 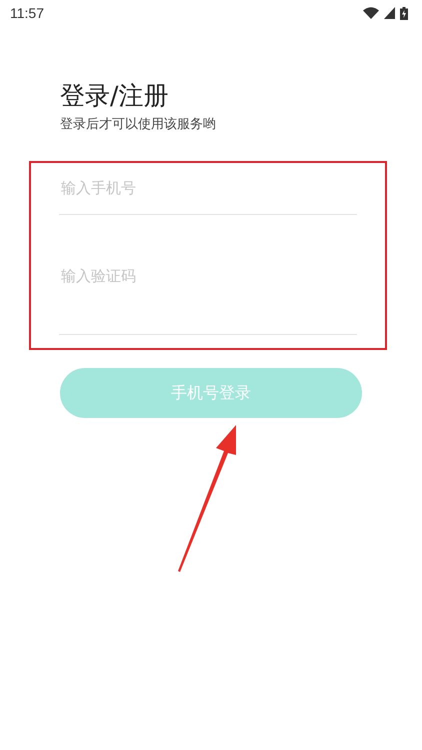 I want to click on status-time: 11:57, so click(x=27, y=13).